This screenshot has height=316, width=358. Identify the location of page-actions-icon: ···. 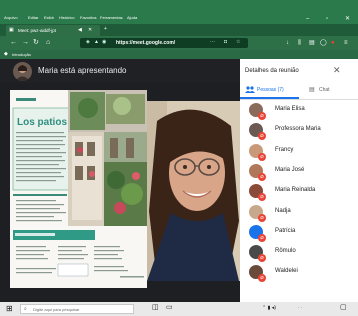
(212, 42).